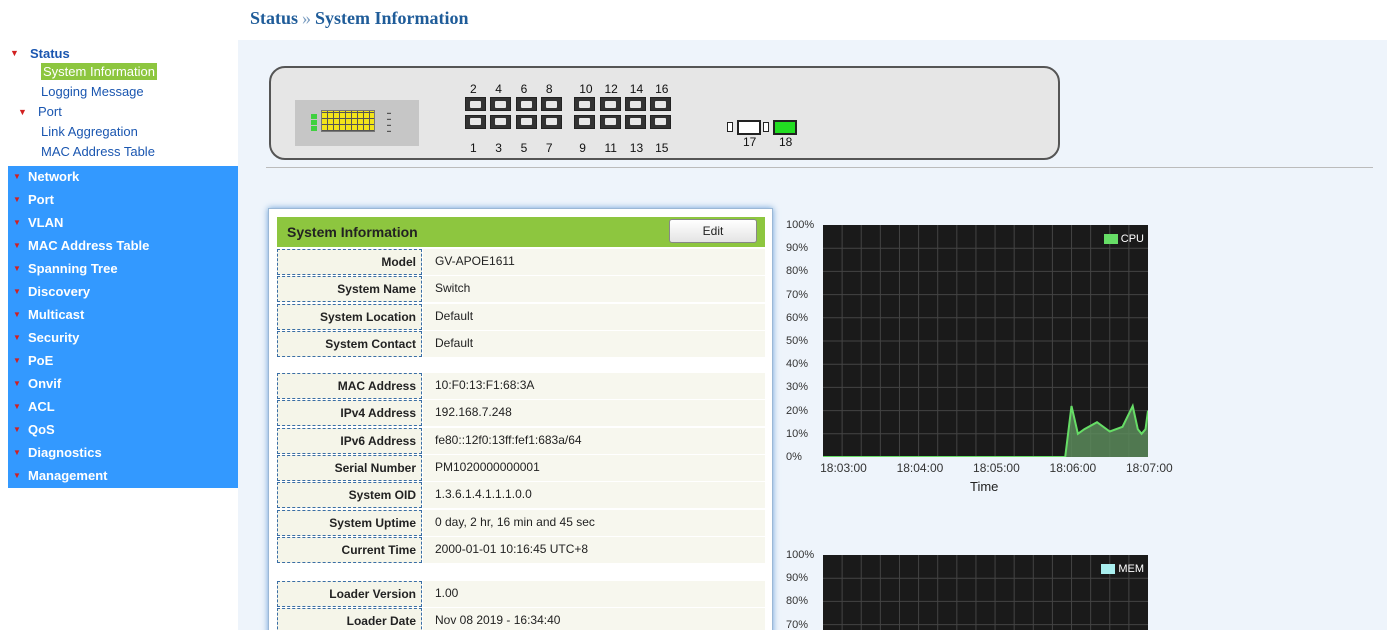 This screenshot has height=630, width=1387. What do you see at coordinates (274, 18) in the screenshot?
I see `breadcrumb-section: Status` at bounding box center [274, 18].